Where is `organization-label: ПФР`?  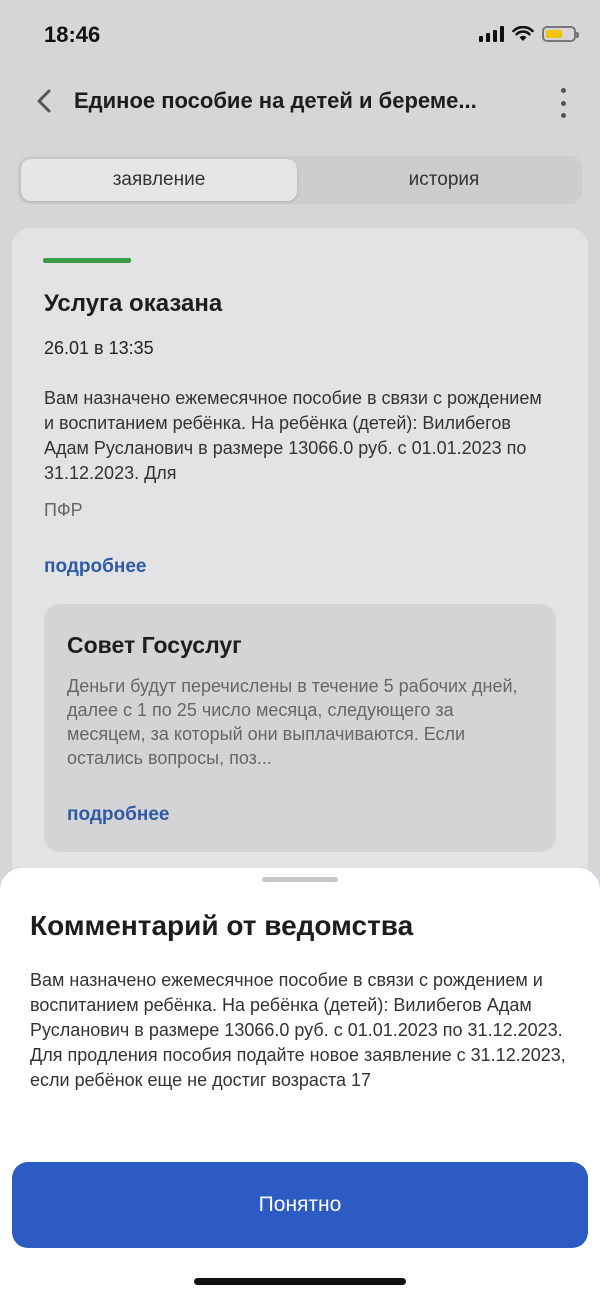
organization-label: ПФР is located at coordinates (63, 510).